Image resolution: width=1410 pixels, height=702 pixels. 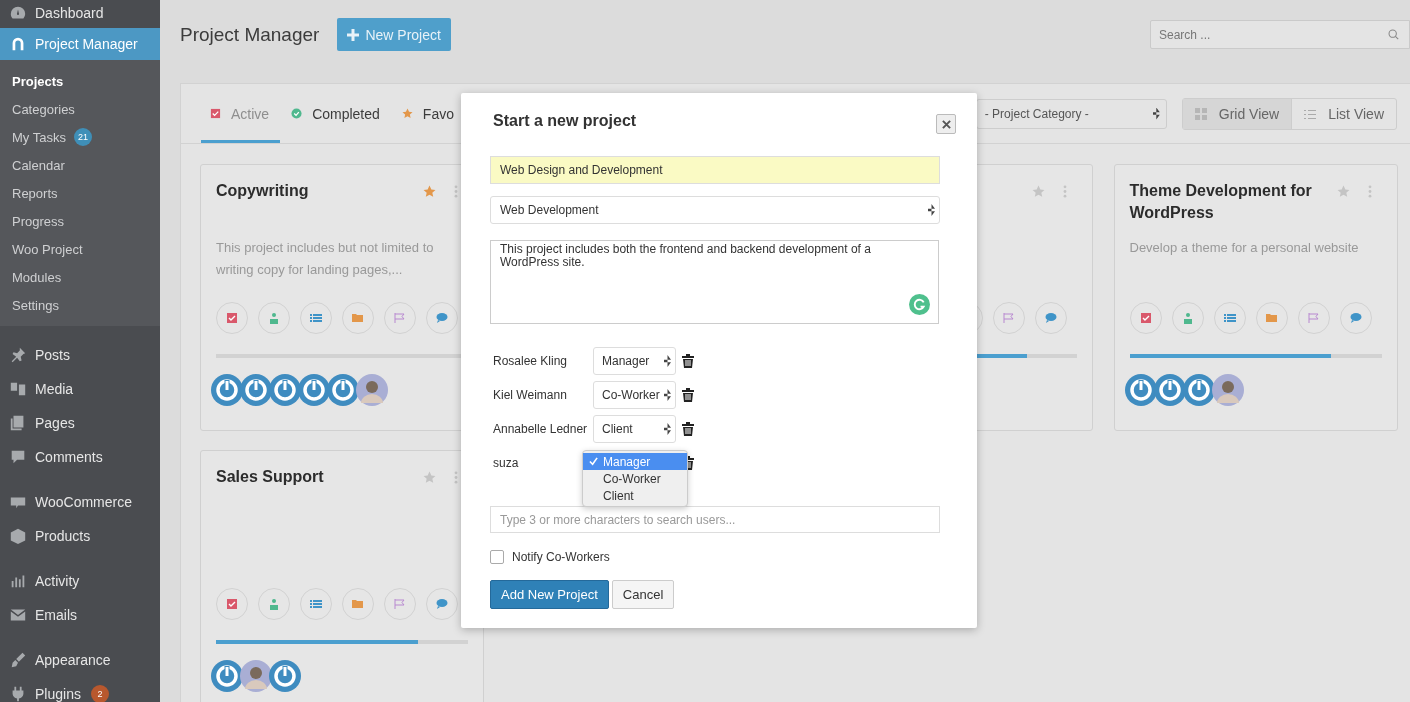 What do you see at coordinates (80, 615) in the screenshot?
I see `sidebar-item: Emails` at bounding box center [80, 615].